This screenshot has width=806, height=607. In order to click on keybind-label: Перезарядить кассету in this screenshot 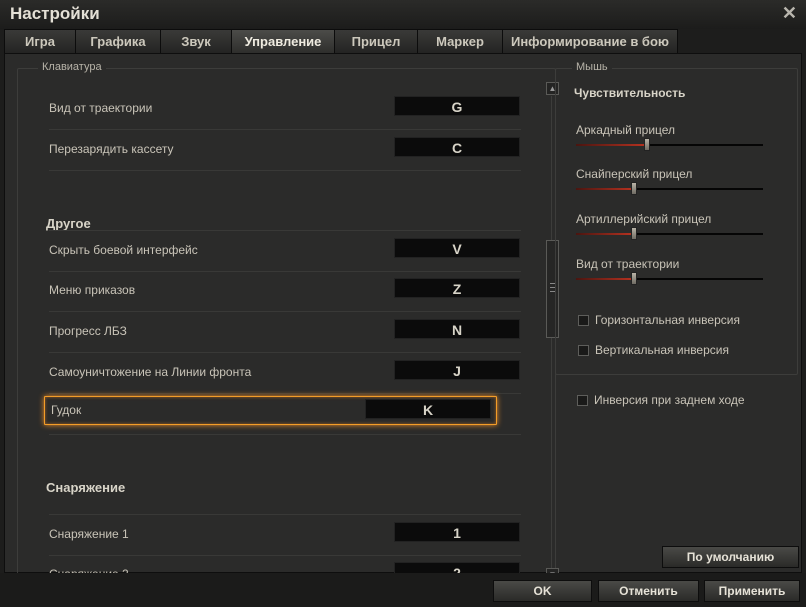, I will do `click(111, 149)`.